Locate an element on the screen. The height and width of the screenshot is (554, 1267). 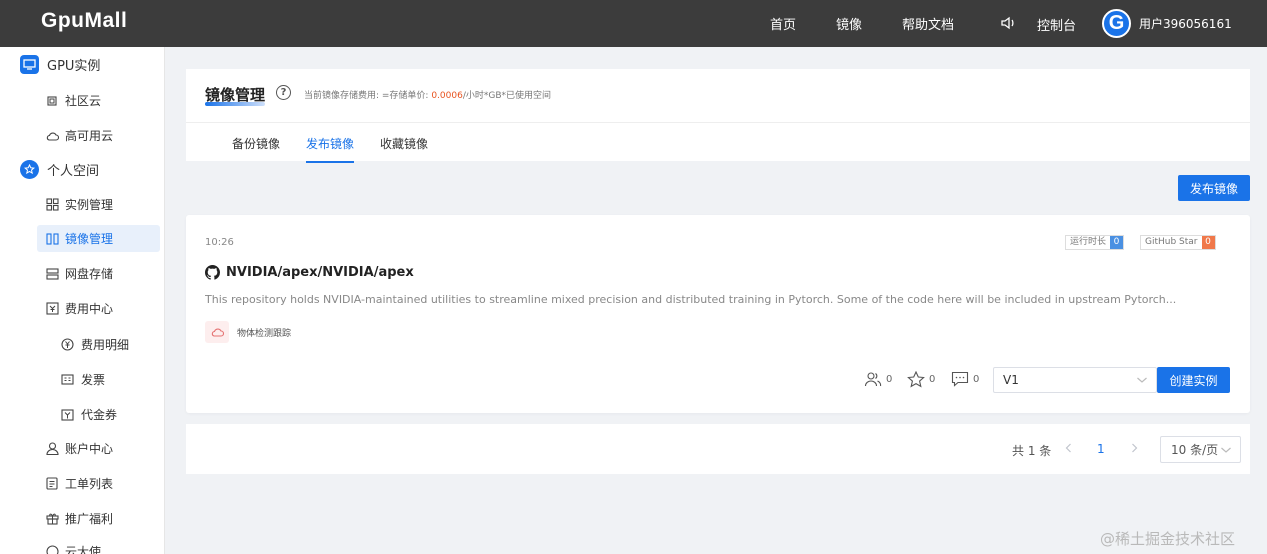
page-size-select: 10 条/页 is located at coordinates (1200, 449).